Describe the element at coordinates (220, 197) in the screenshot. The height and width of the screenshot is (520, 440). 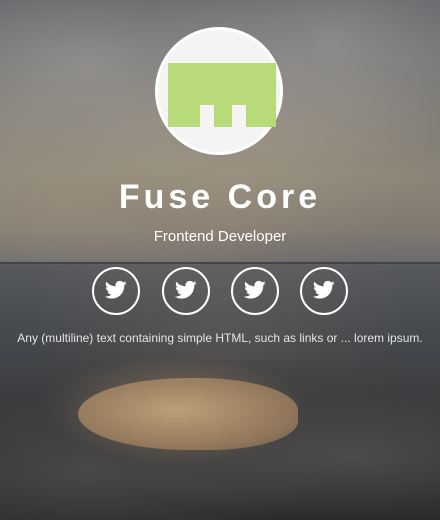
I see `profile-name: Fuse Core` at that location.